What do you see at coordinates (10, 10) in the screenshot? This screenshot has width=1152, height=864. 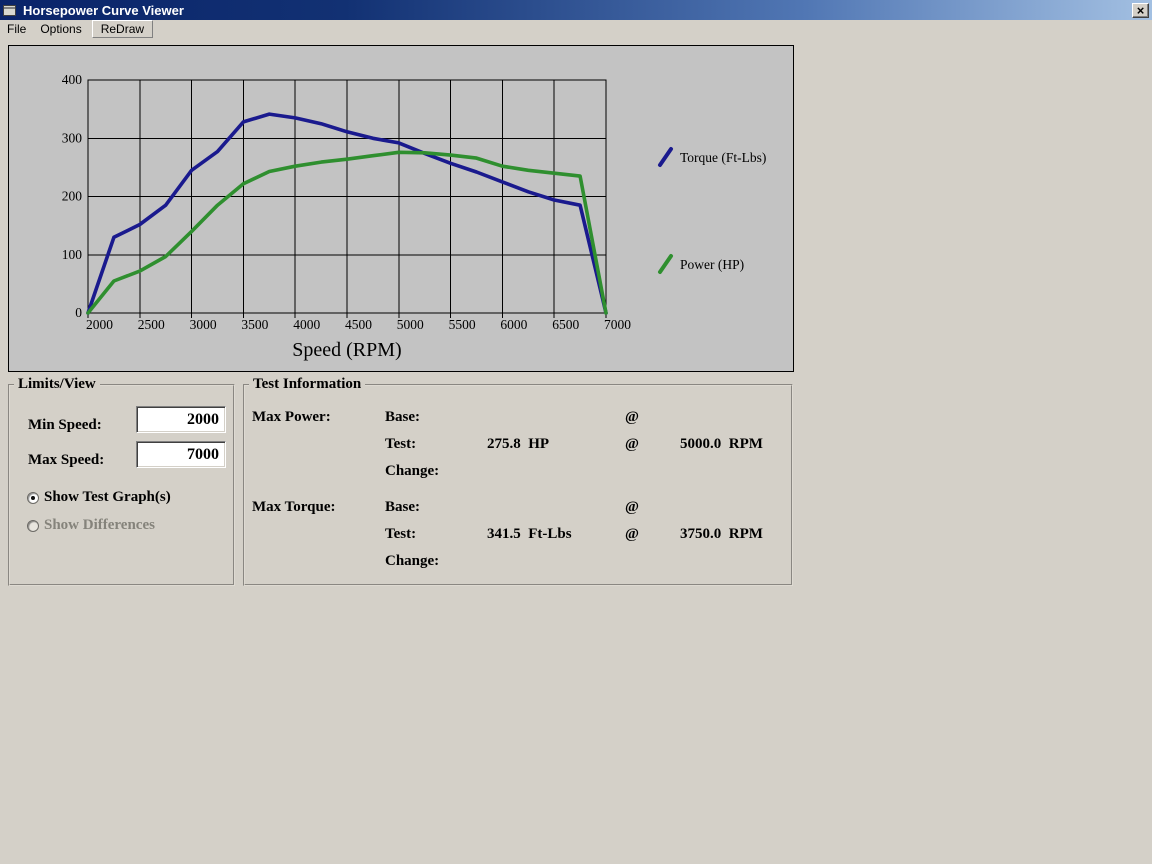 I see `app-icon` at bounding box center [10, 10].